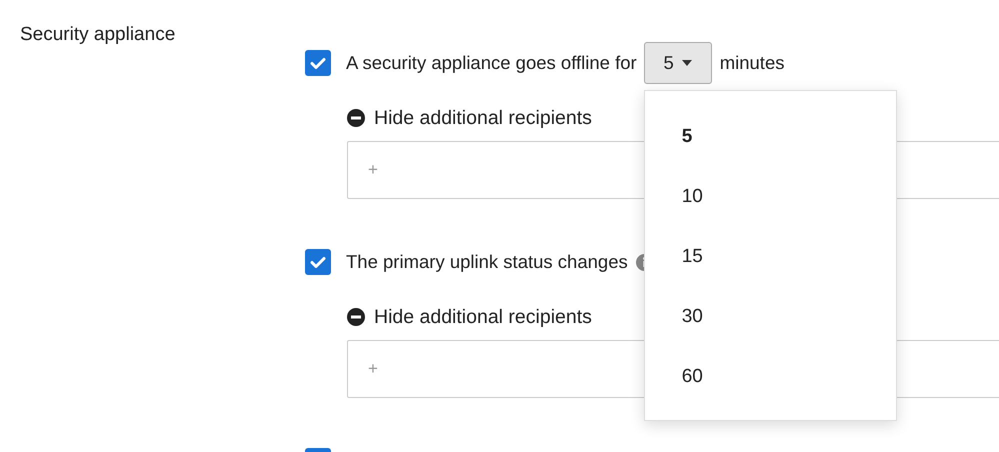 Image resolution: width=999 pixels, height=452 pixels. Describe the element at coordinates (770, 377) in the screenshot. I see `dropdown-option: 60` at that location.